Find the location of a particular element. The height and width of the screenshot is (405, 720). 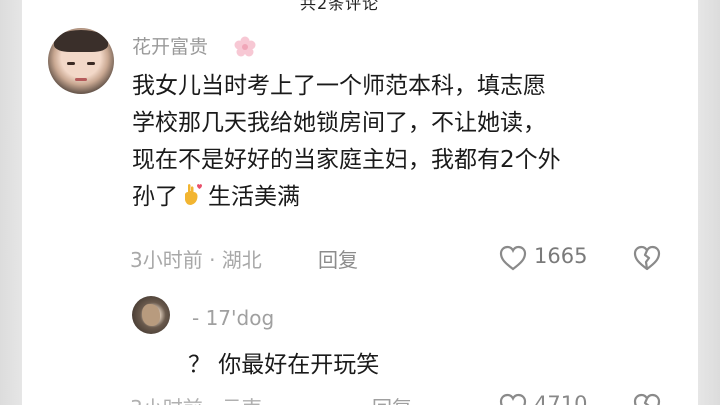

reply-username: - 17'dog is located at coordinates (233, 318).